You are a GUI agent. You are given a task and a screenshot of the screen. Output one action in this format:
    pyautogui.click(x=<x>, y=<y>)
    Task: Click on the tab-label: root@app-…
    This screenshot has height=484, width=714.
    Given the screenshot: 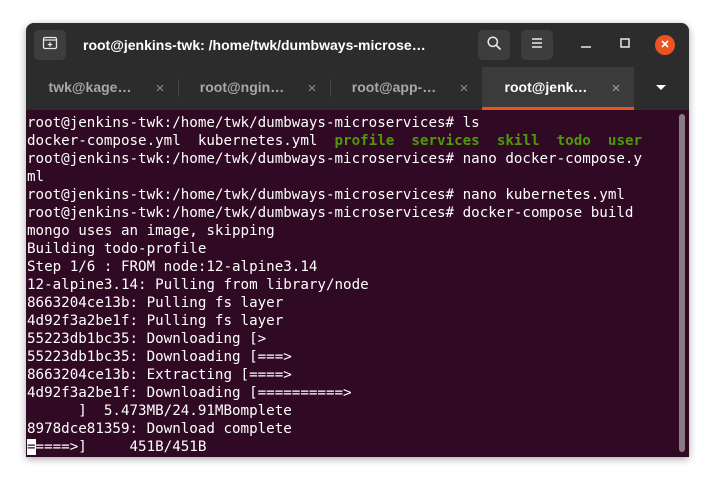 What is the action you would take?
    pyautogui.click(x=394, y=87)
    